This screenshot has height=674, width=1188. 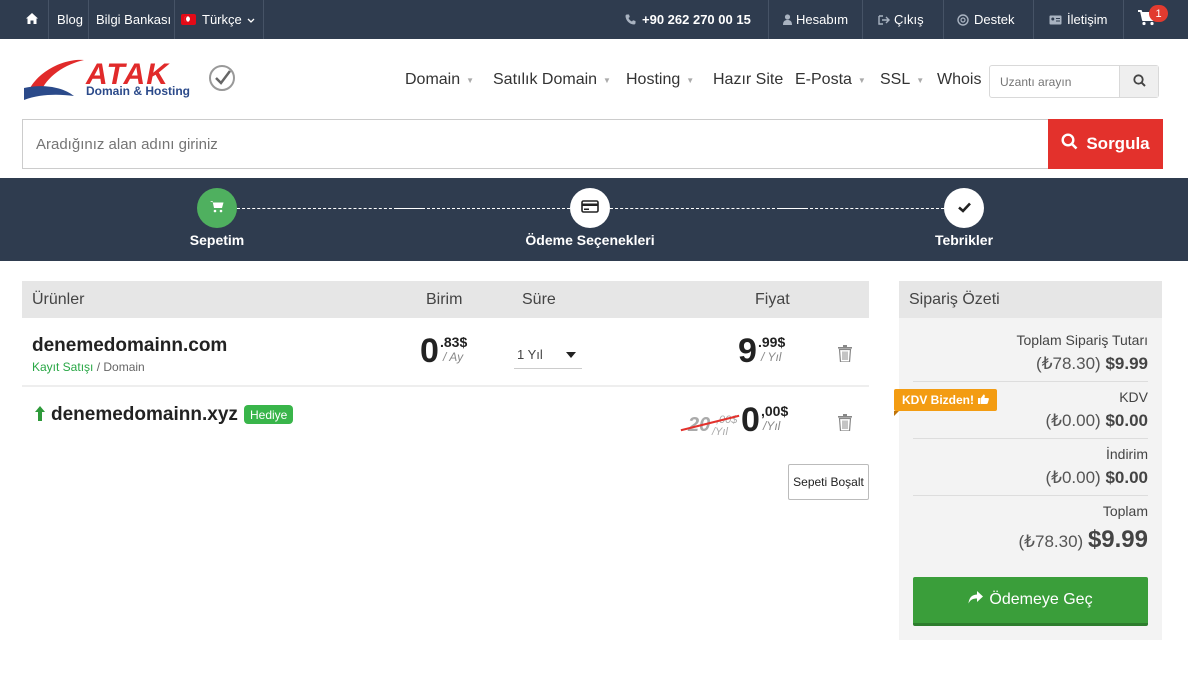 I want to click on credit-card-icon, so click(x=590, y=208).